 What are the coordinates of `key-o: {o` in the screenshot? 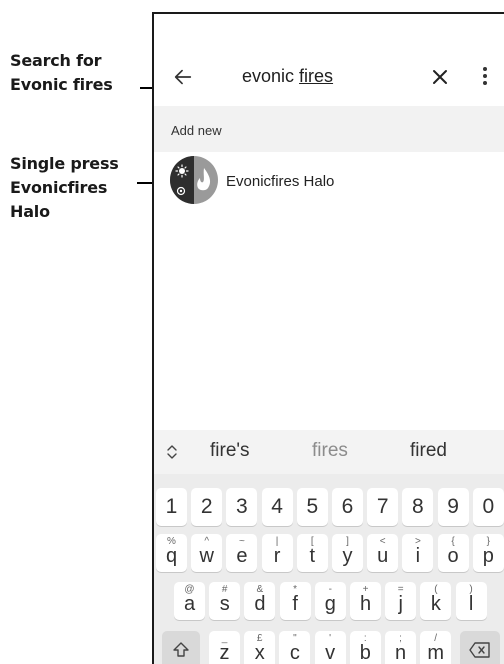 It's located at (453, 553).